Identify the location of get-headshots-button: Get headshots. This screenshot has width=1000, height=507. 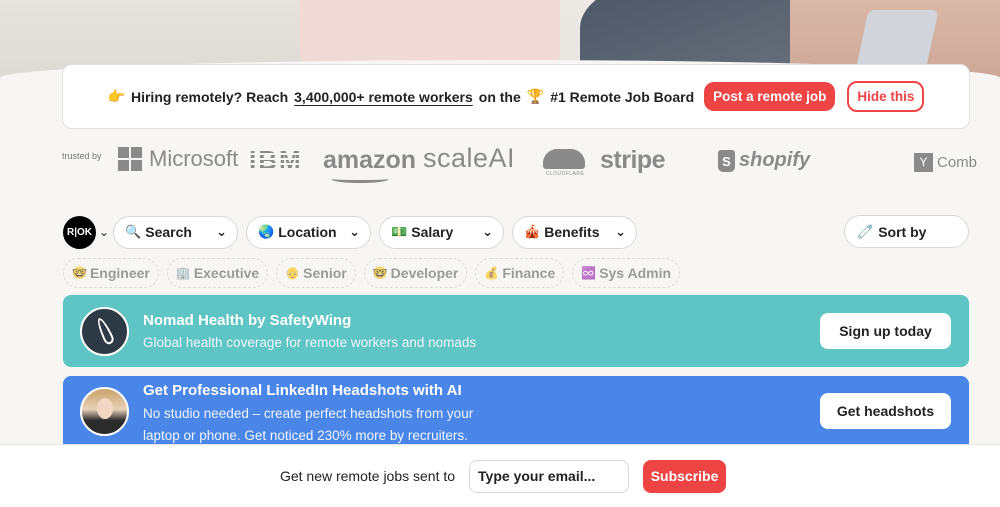
(885, 411).